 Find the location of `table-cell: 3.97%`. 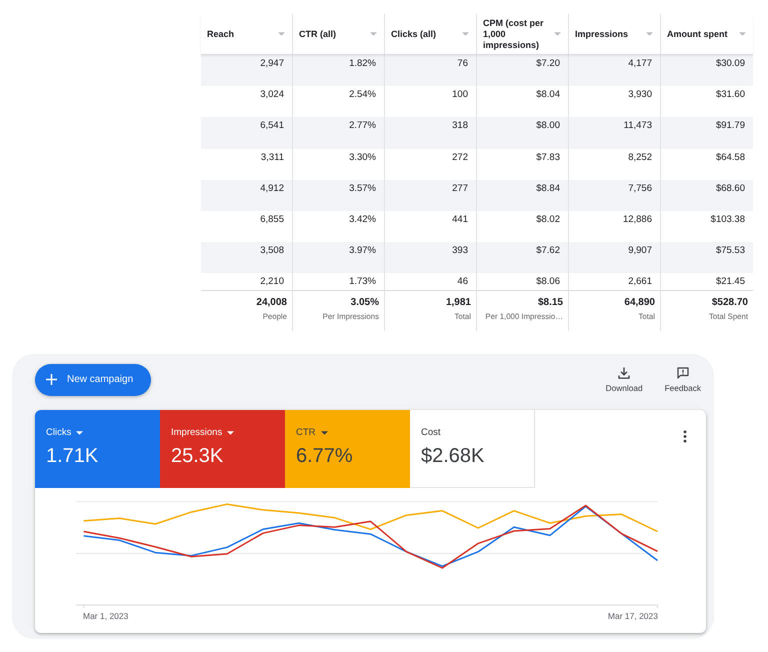

table-cell: 3.97% is located at coordinates (339, 258).